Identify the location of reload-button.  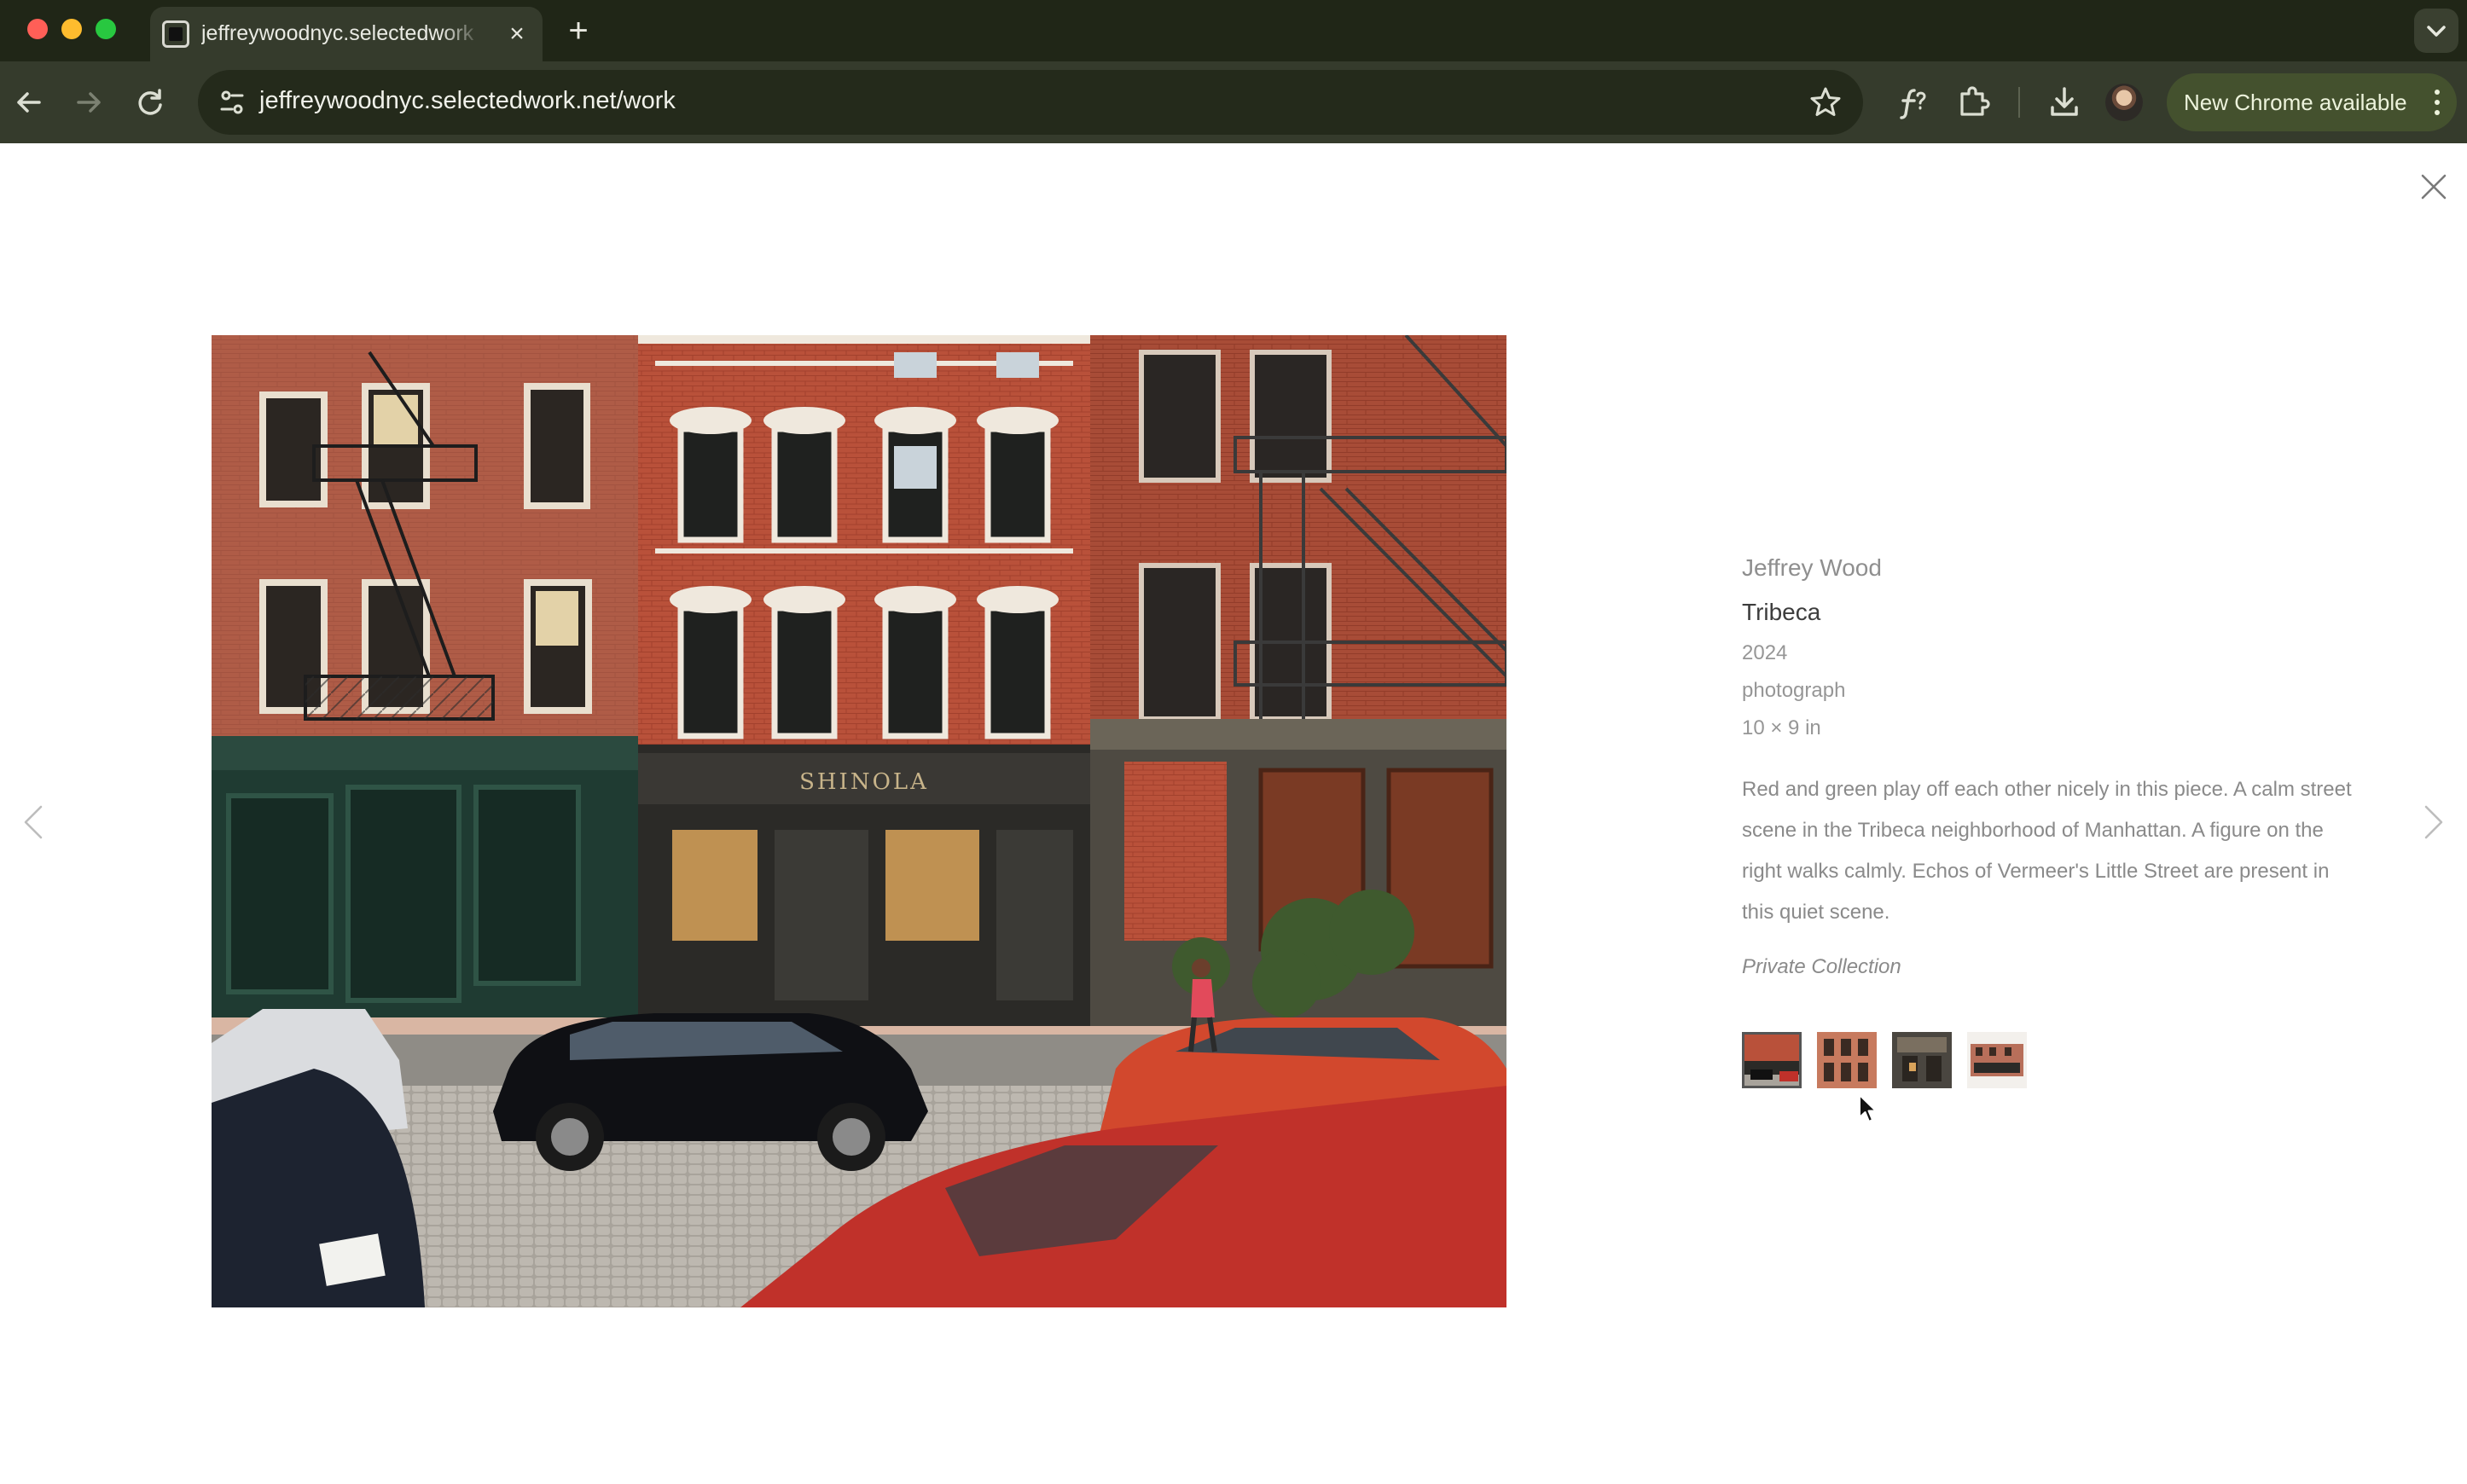
(150, 102).